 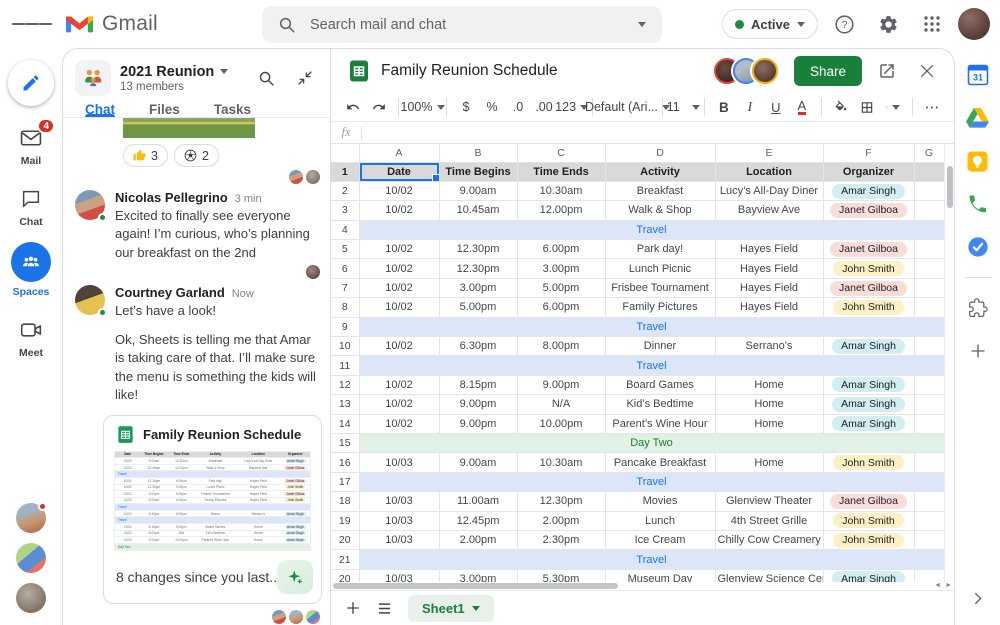 I want to click on search-input, so click(x=467, y=24).